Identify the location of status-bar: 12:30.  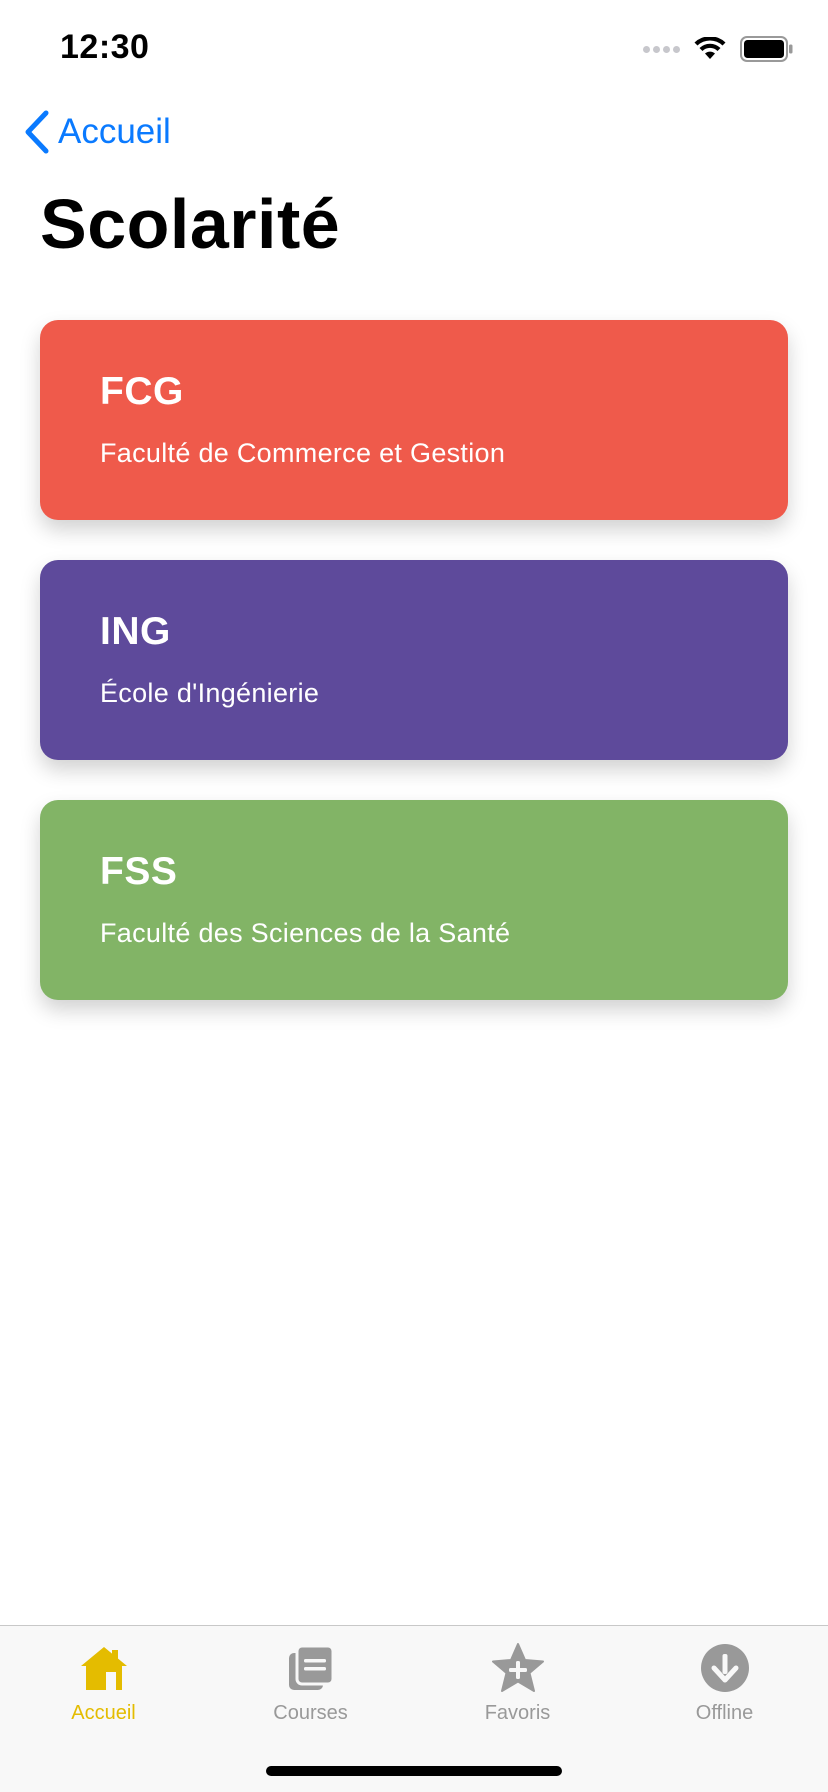
(414, 50).